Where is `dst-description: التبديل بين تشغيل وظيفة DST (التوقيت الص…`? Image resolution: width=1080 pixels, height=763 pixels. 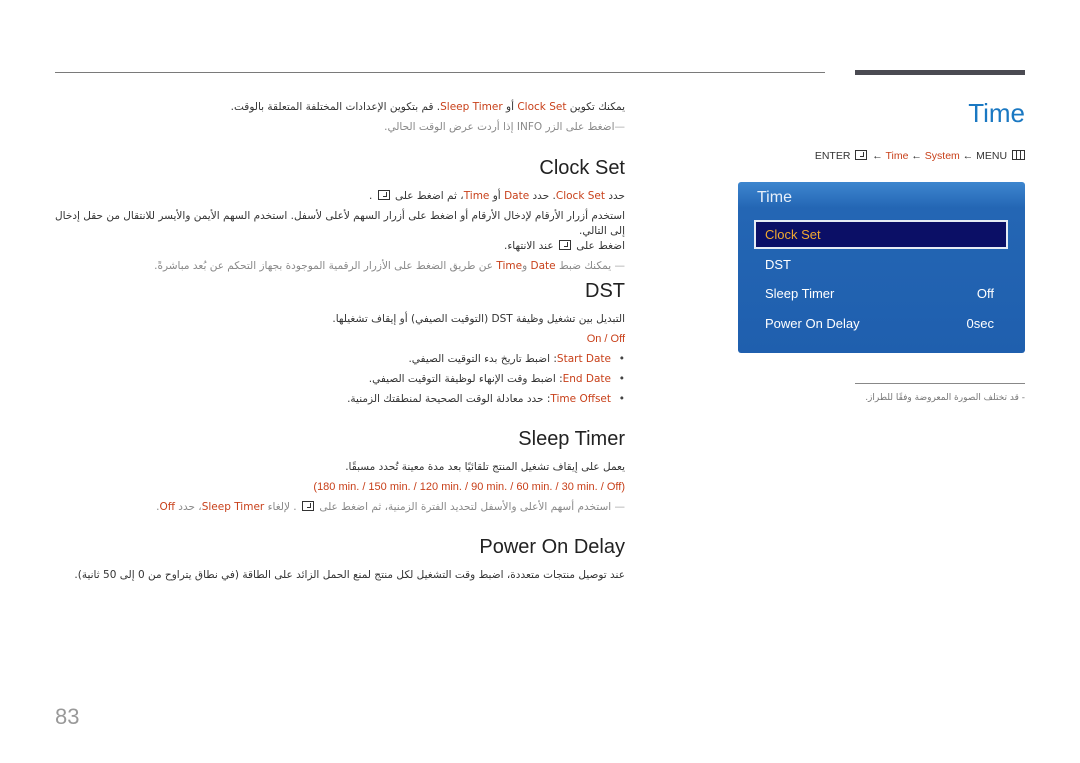 dst-description: التبديل بين تشغيل وظيفة DST (التوقيت الص… is located at coordinates (478, 319).